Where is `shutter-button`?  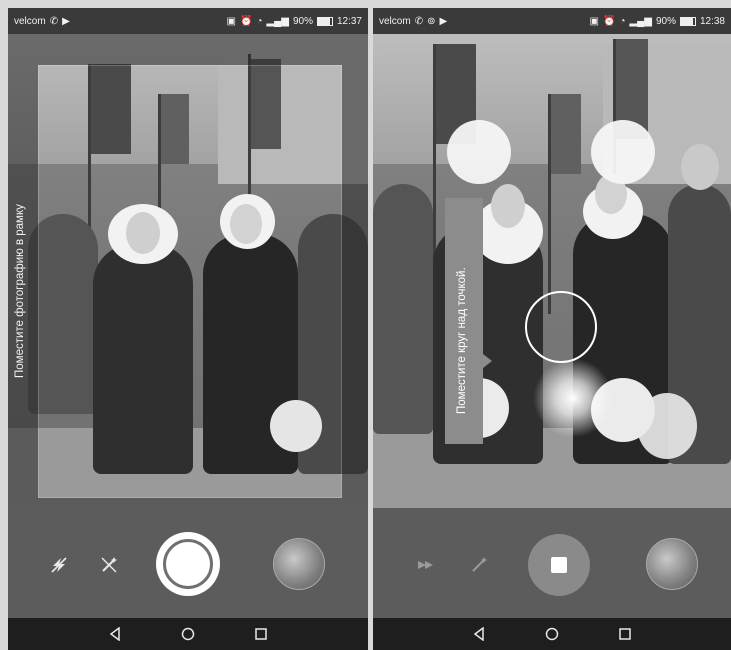 shutter-button is located at coordinates (188, 564).